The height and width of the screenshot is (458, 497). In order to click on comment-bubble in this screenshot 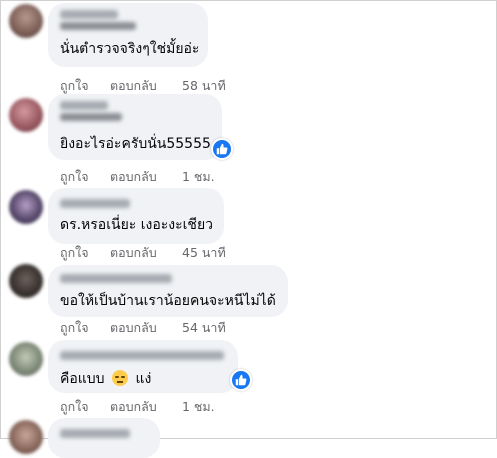, I will do `click(104, 438)`.